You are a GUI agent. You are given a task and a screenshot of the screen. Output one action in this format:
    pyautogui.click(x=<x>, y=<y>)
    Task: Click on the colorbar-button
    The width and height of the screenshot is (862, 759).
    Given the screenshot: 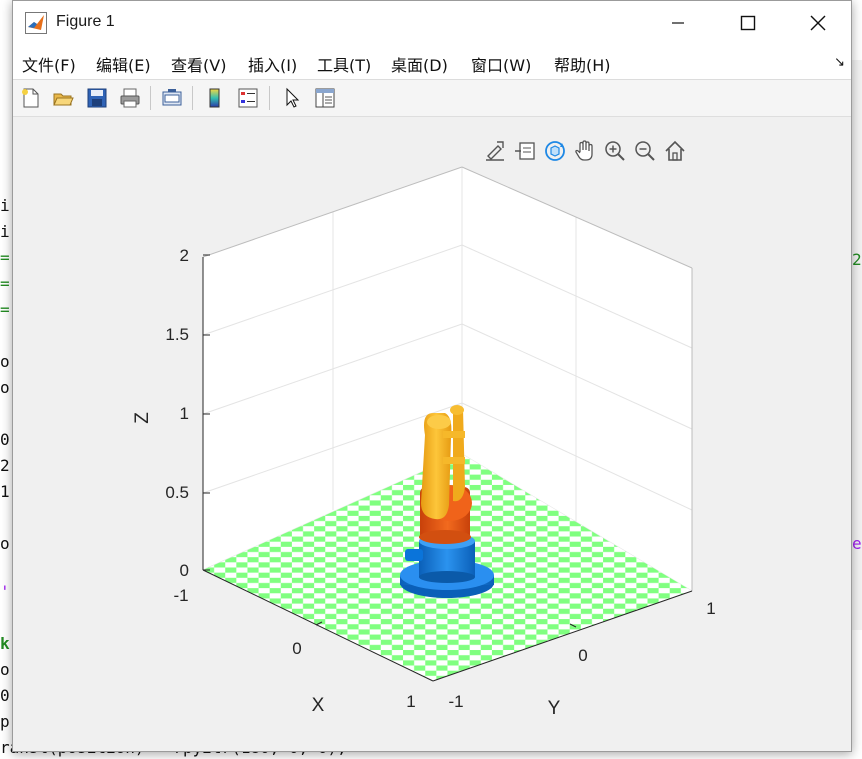 What is the action you would take?
    pyautogui.click(x=215, y=98)
    